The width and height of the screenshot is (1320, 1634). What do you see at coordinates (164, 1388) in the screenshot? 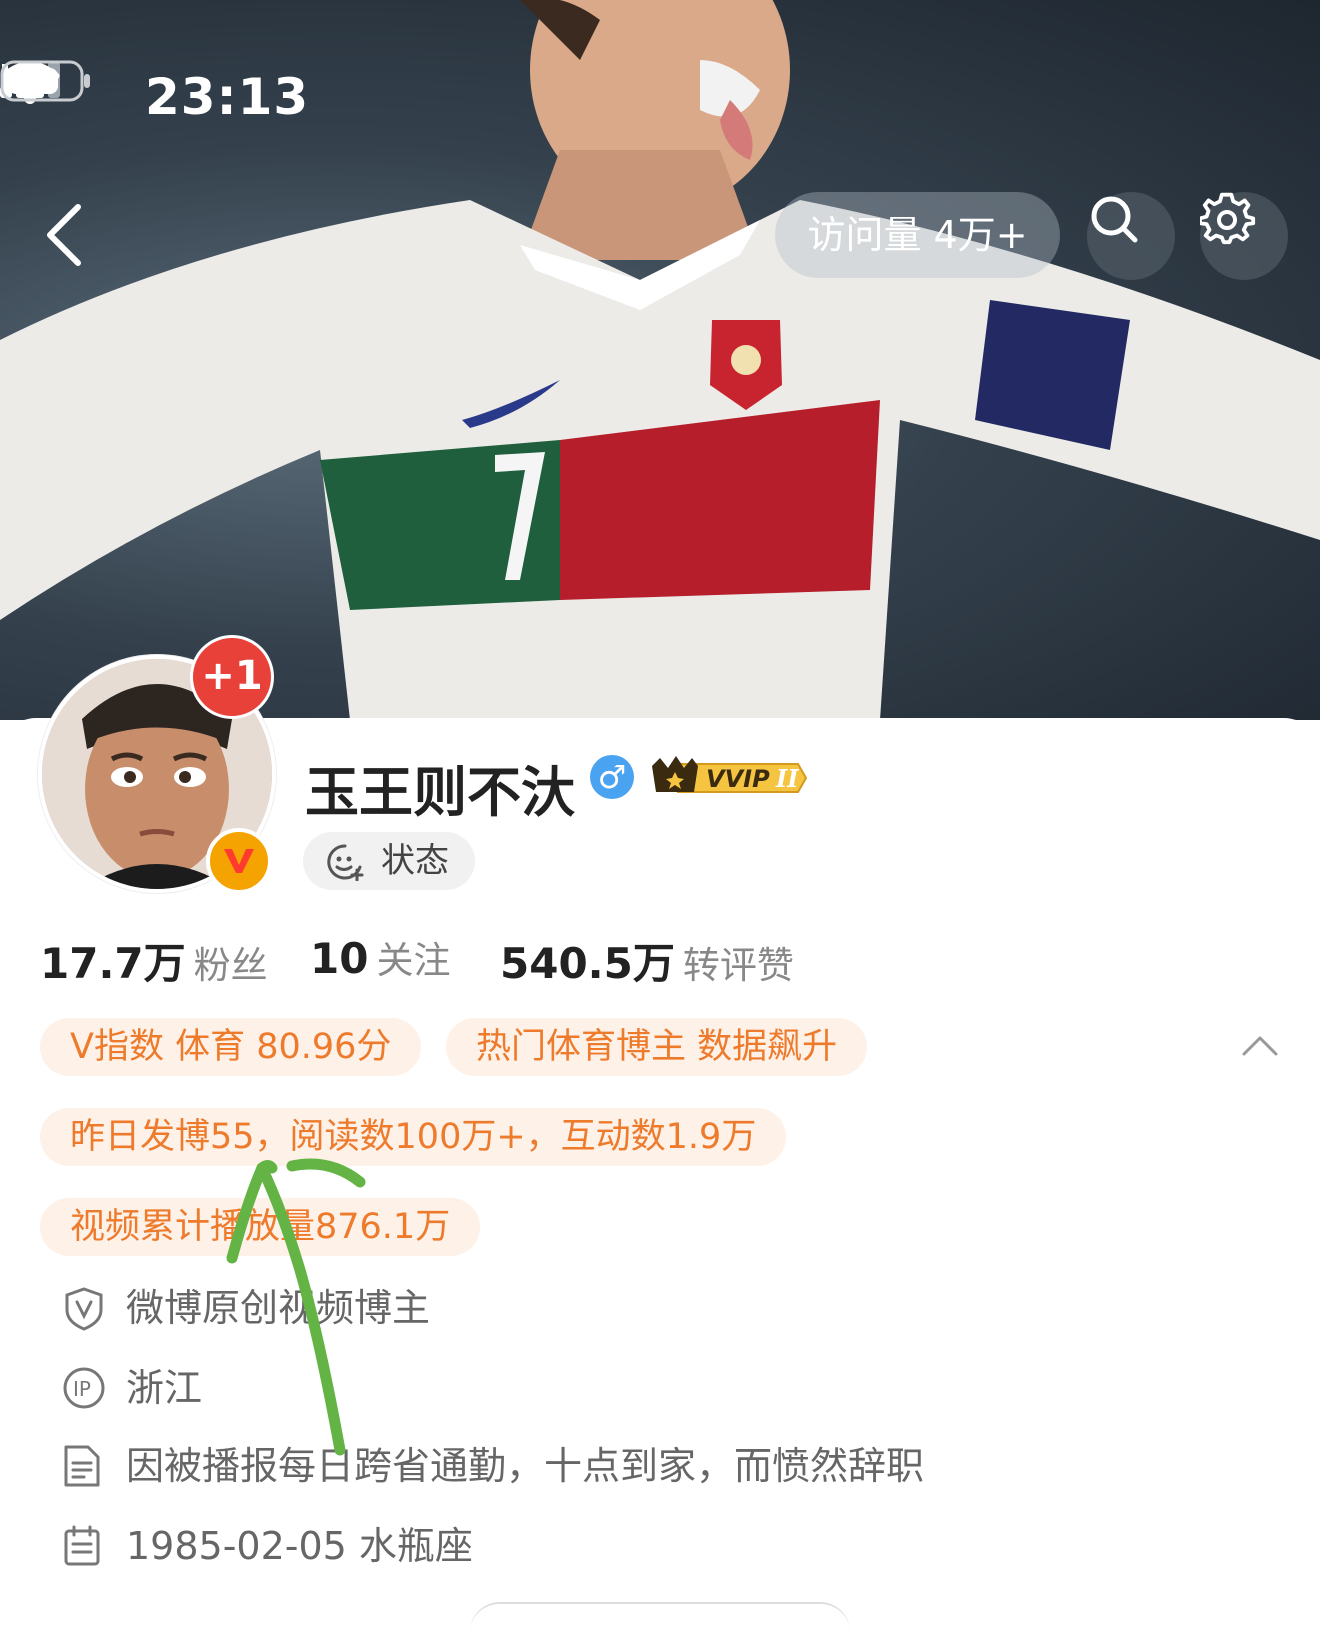
I see `ip-location-text: 浙江` at bounding box center [164, 1388].